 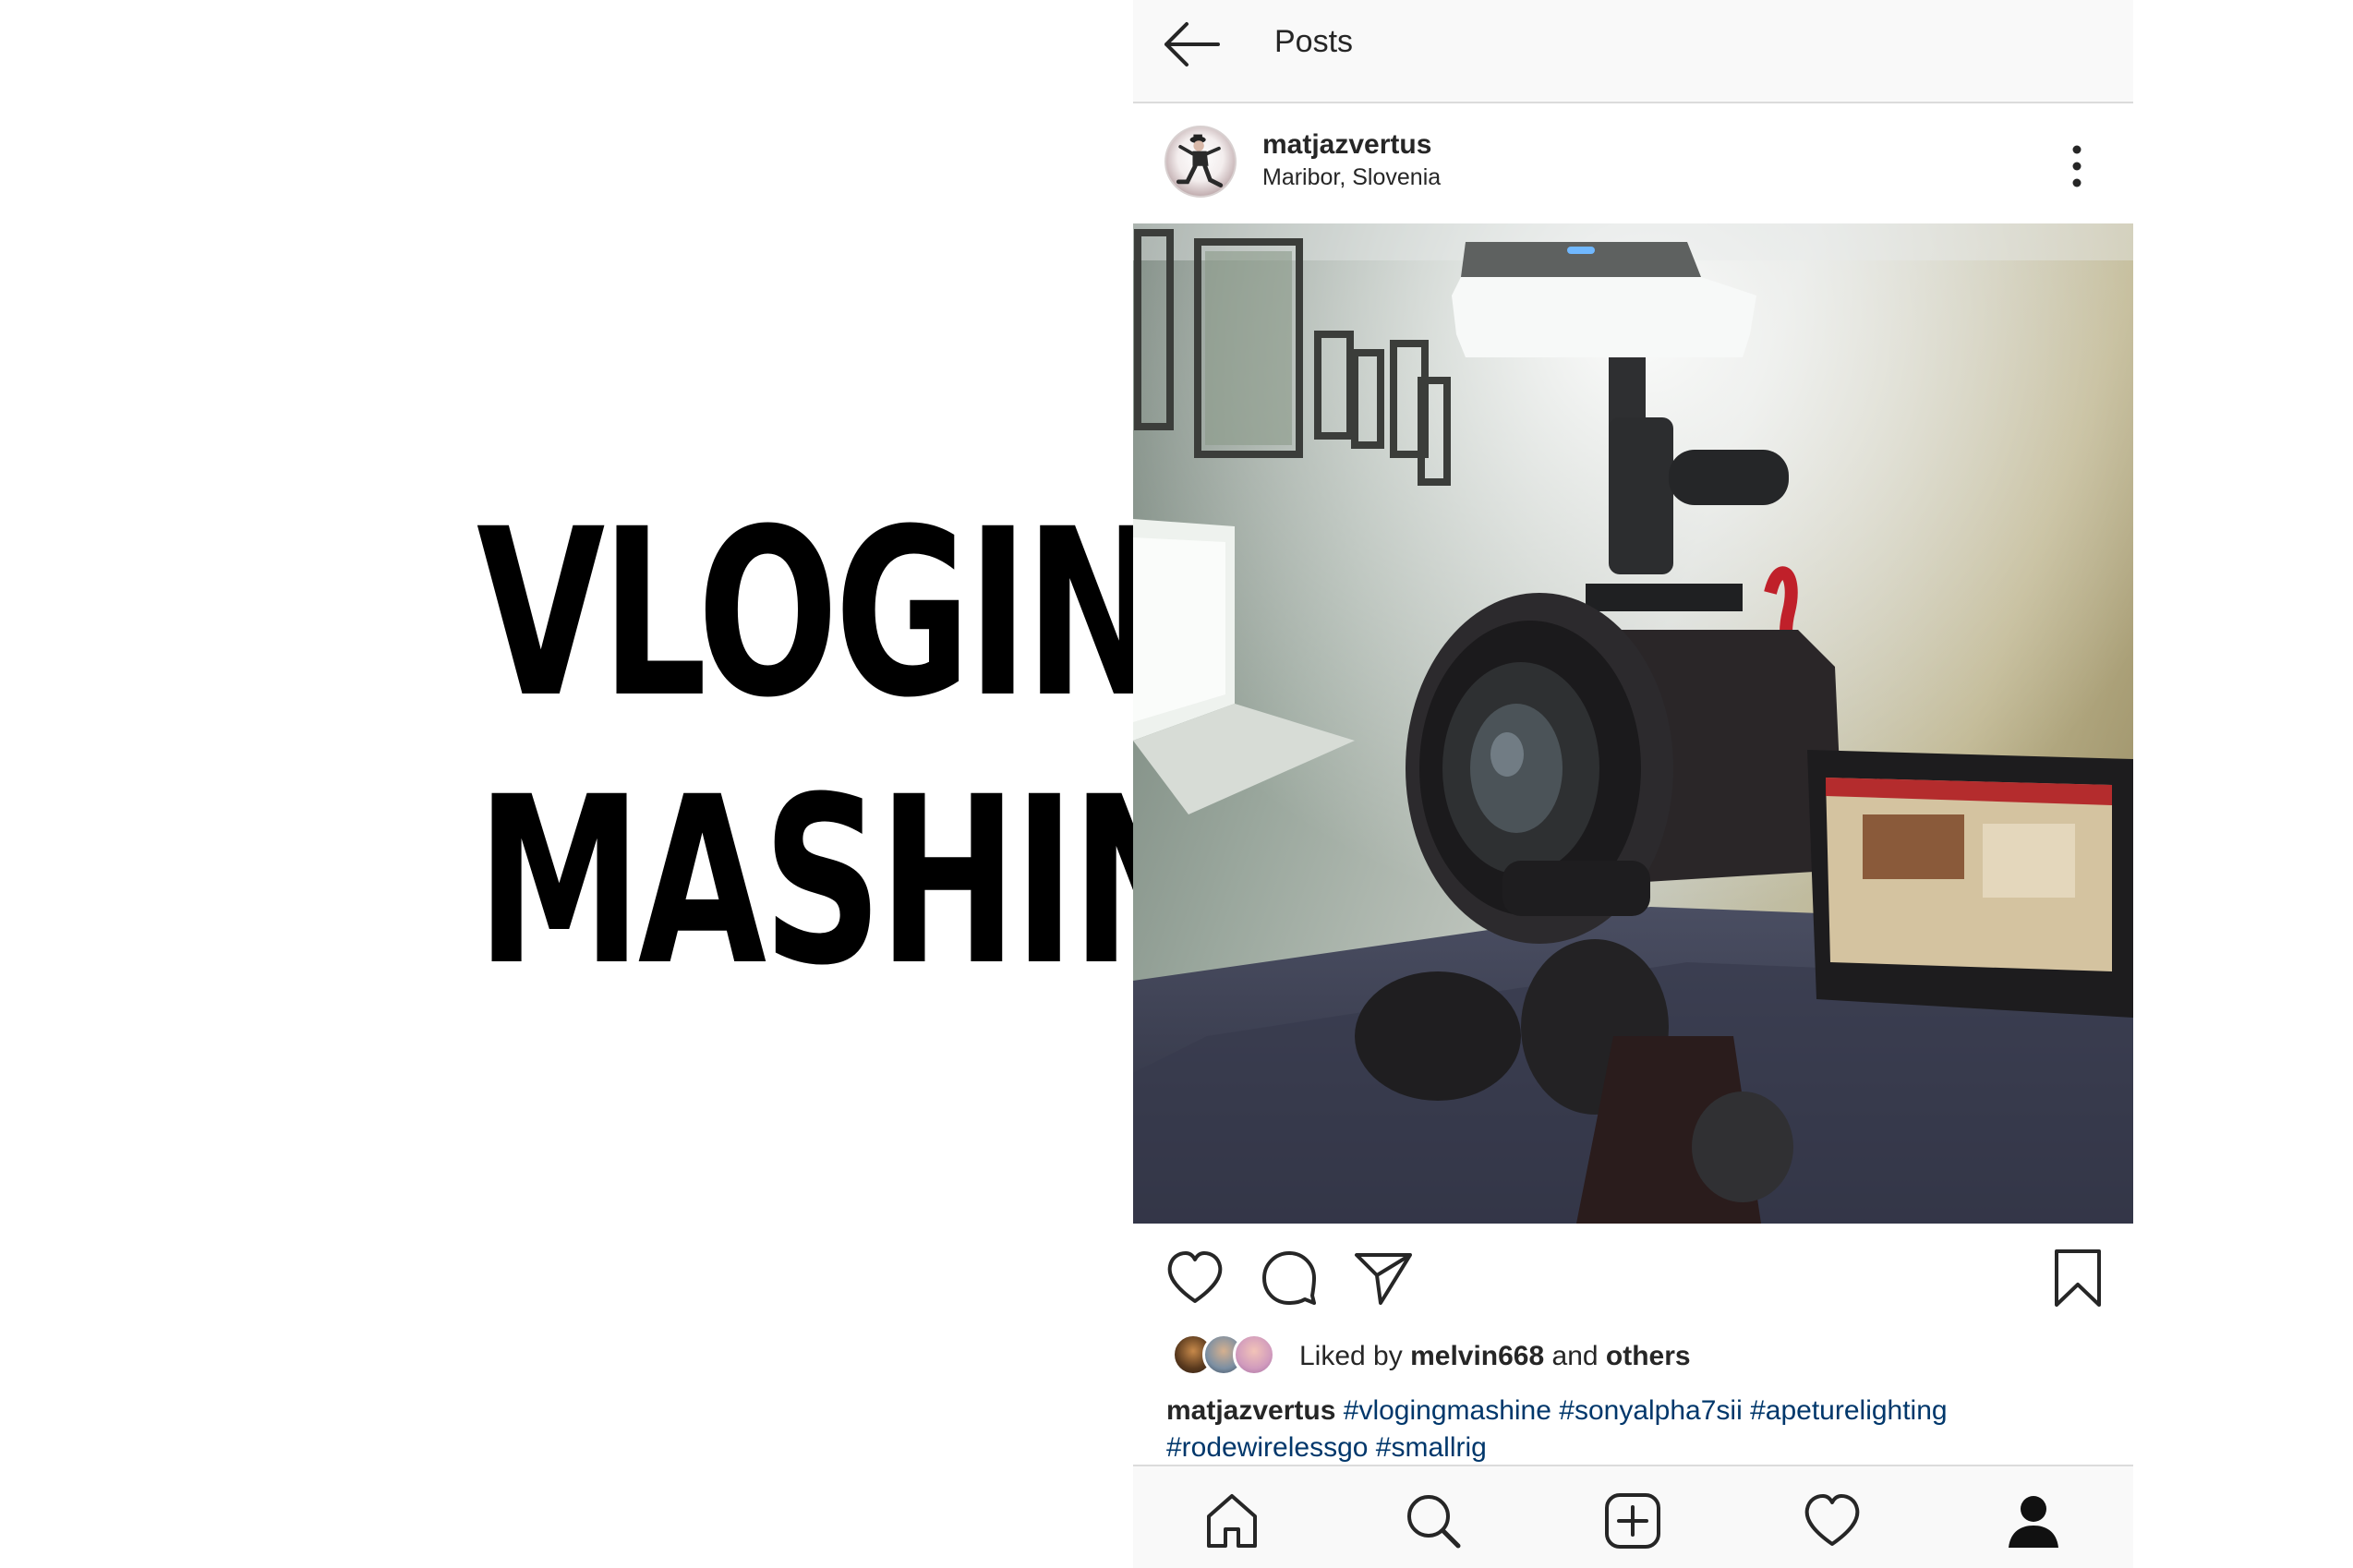 What do you see at coordinates (1351, 177) in the screenshot?
I see `post-location: Maribor, Slovenia` at bounding box center [1351, 177].